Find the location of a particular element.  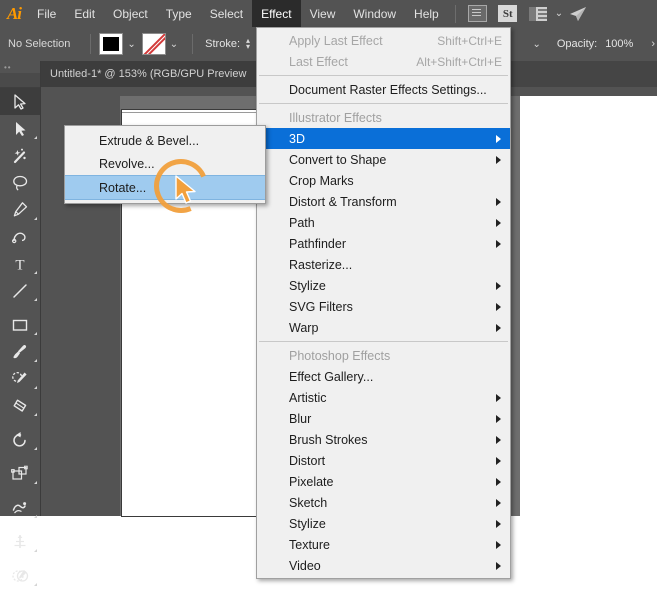

type-tool: T is located at coordinates (20, 263).